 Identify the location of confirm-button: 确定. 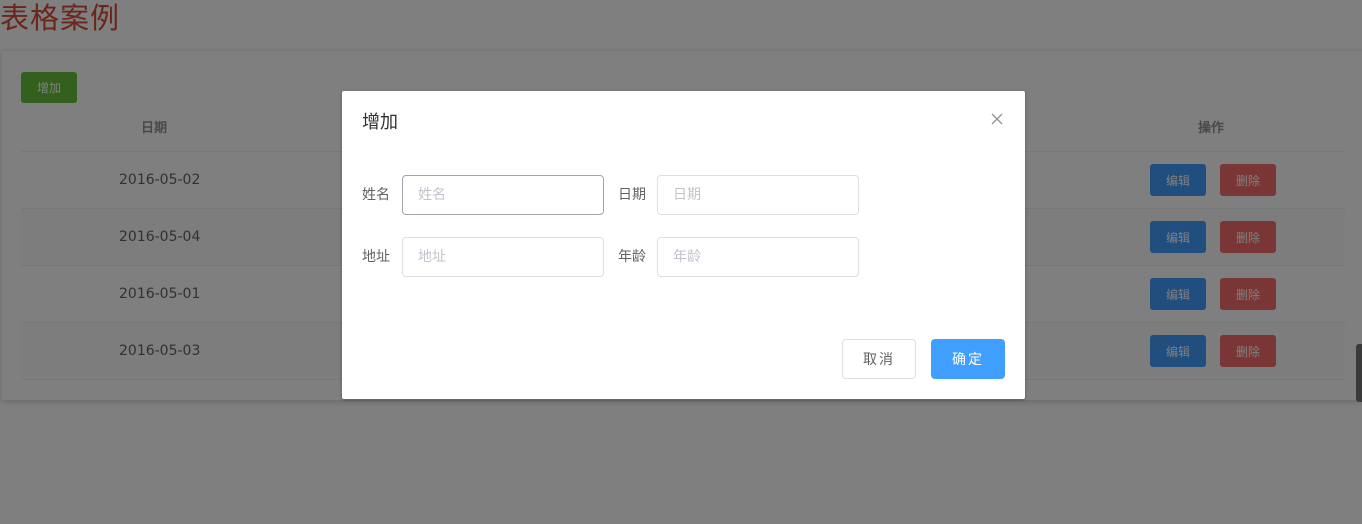
(968, 359).